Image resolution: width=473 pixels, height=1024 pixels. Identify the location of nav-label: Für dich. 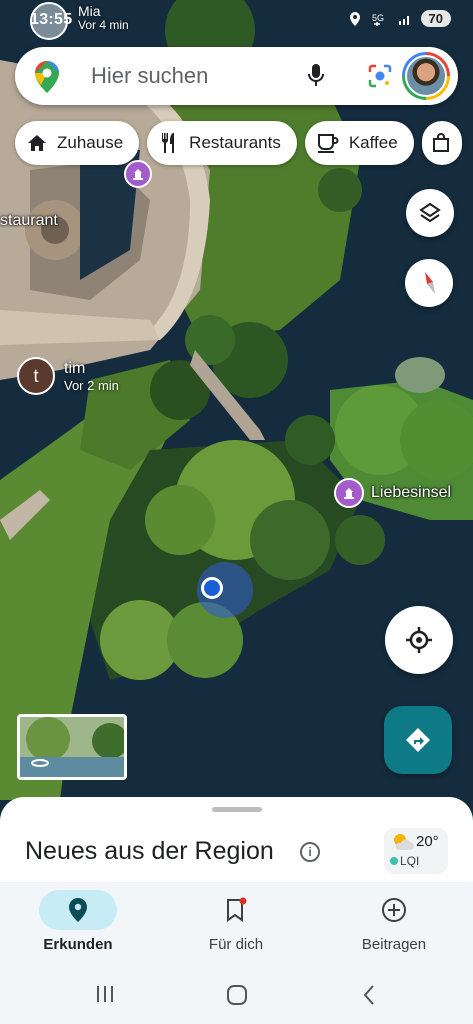
(236, 944).